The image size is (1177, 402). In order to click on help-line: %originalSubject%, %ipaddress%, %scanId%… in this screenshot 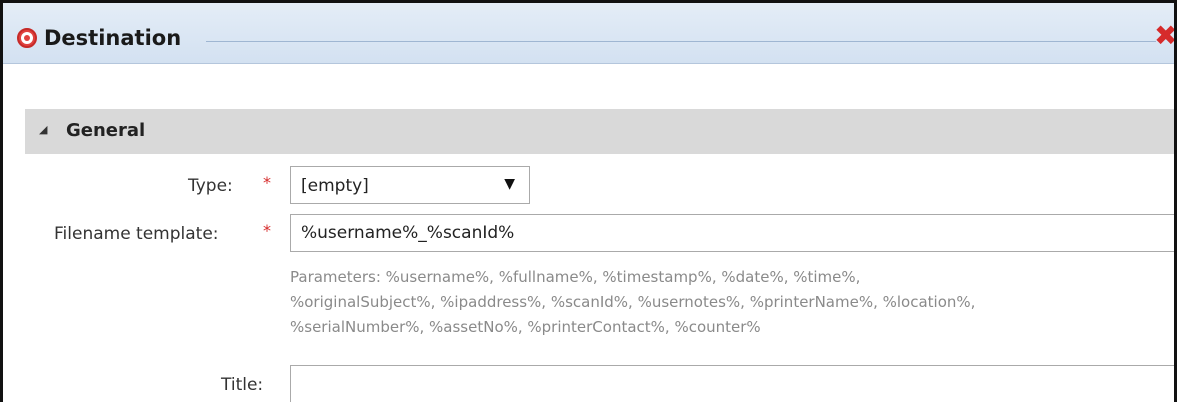, I will do `click(633, 302)`.